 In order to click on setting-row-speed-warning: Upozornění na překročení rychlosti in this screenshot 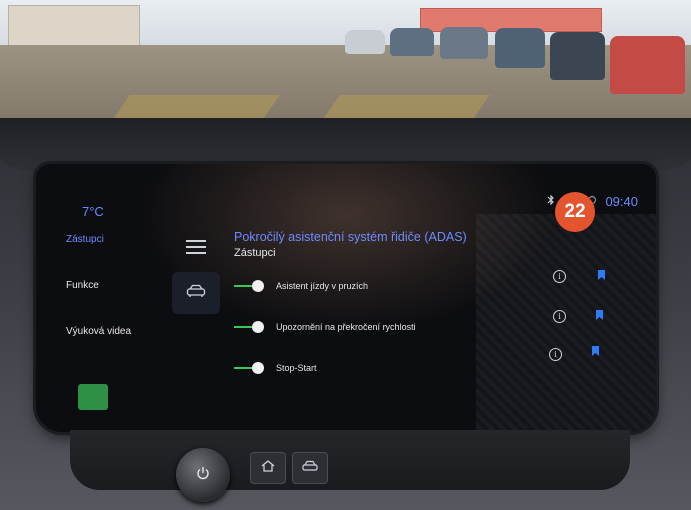, I will do `click(325, 327)`.